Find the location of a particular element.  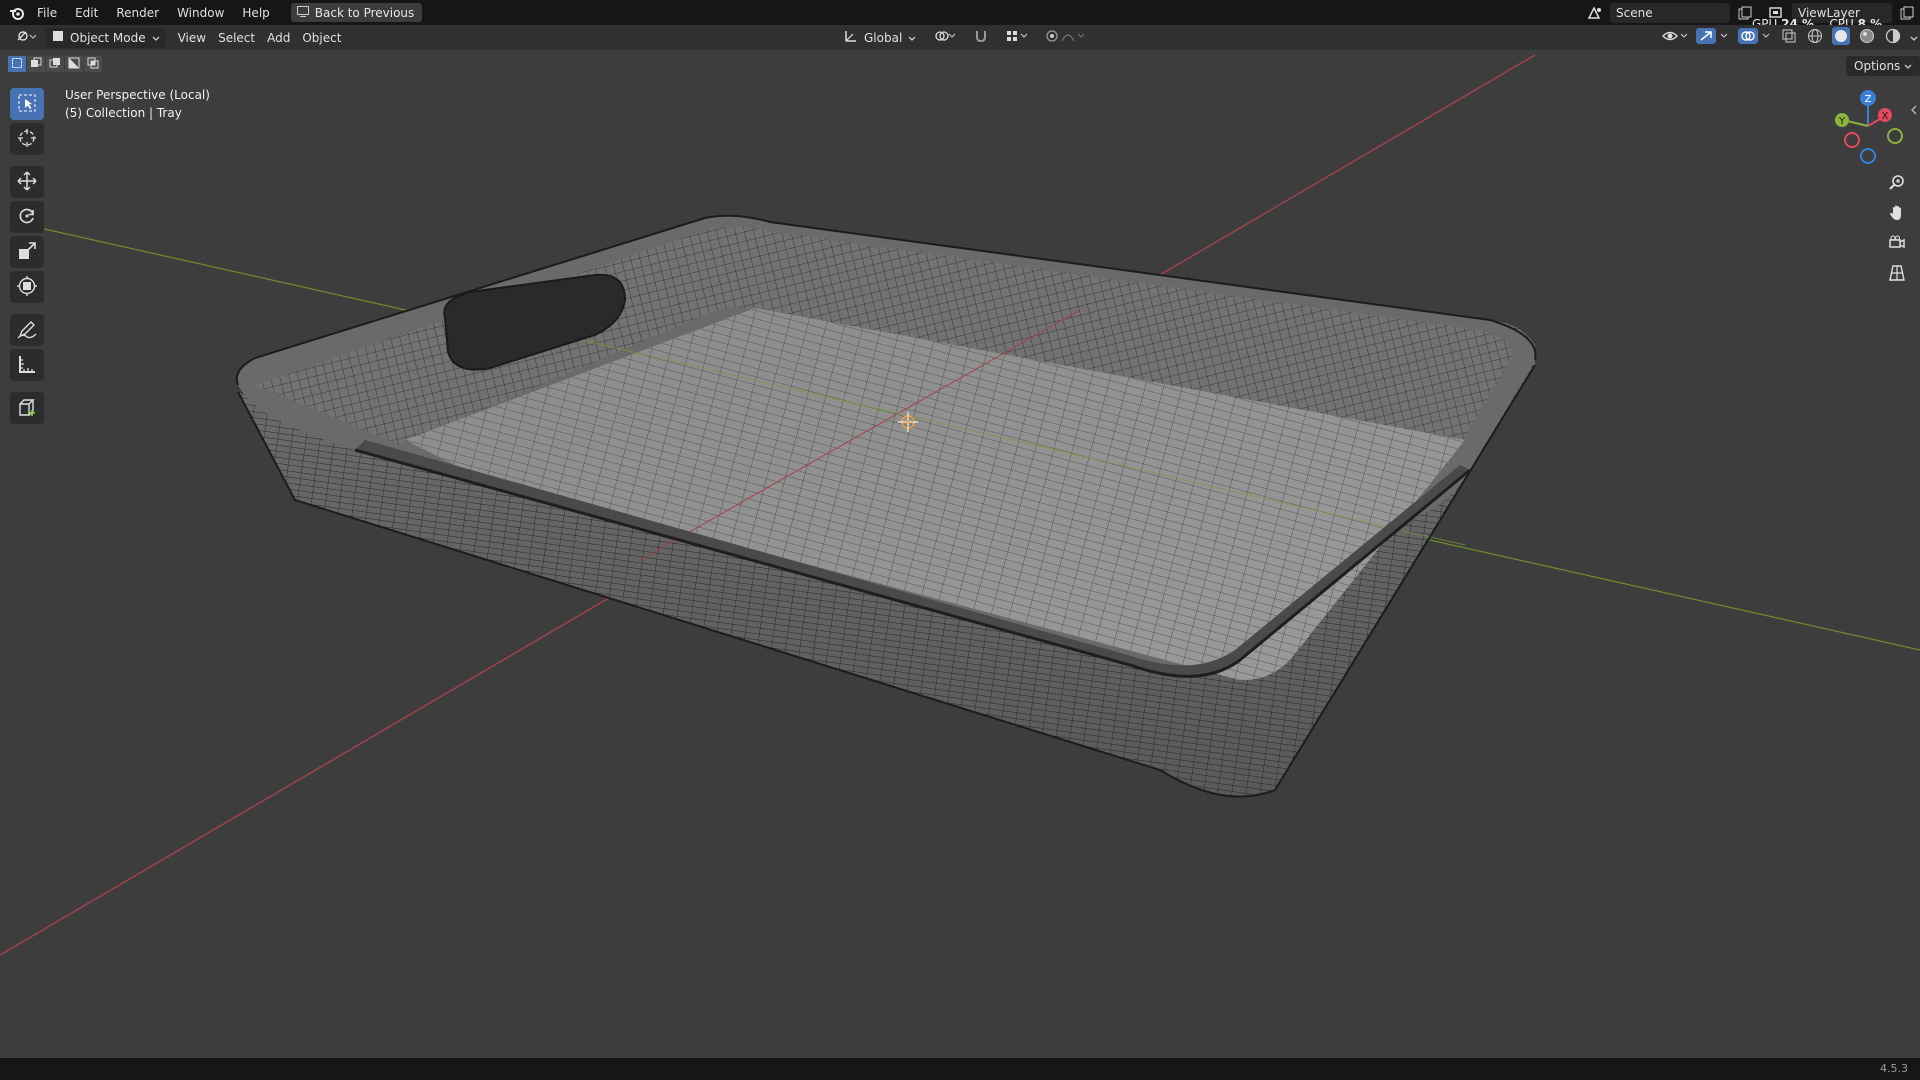

select-subtract-icon is located at coordinates (55, 64).